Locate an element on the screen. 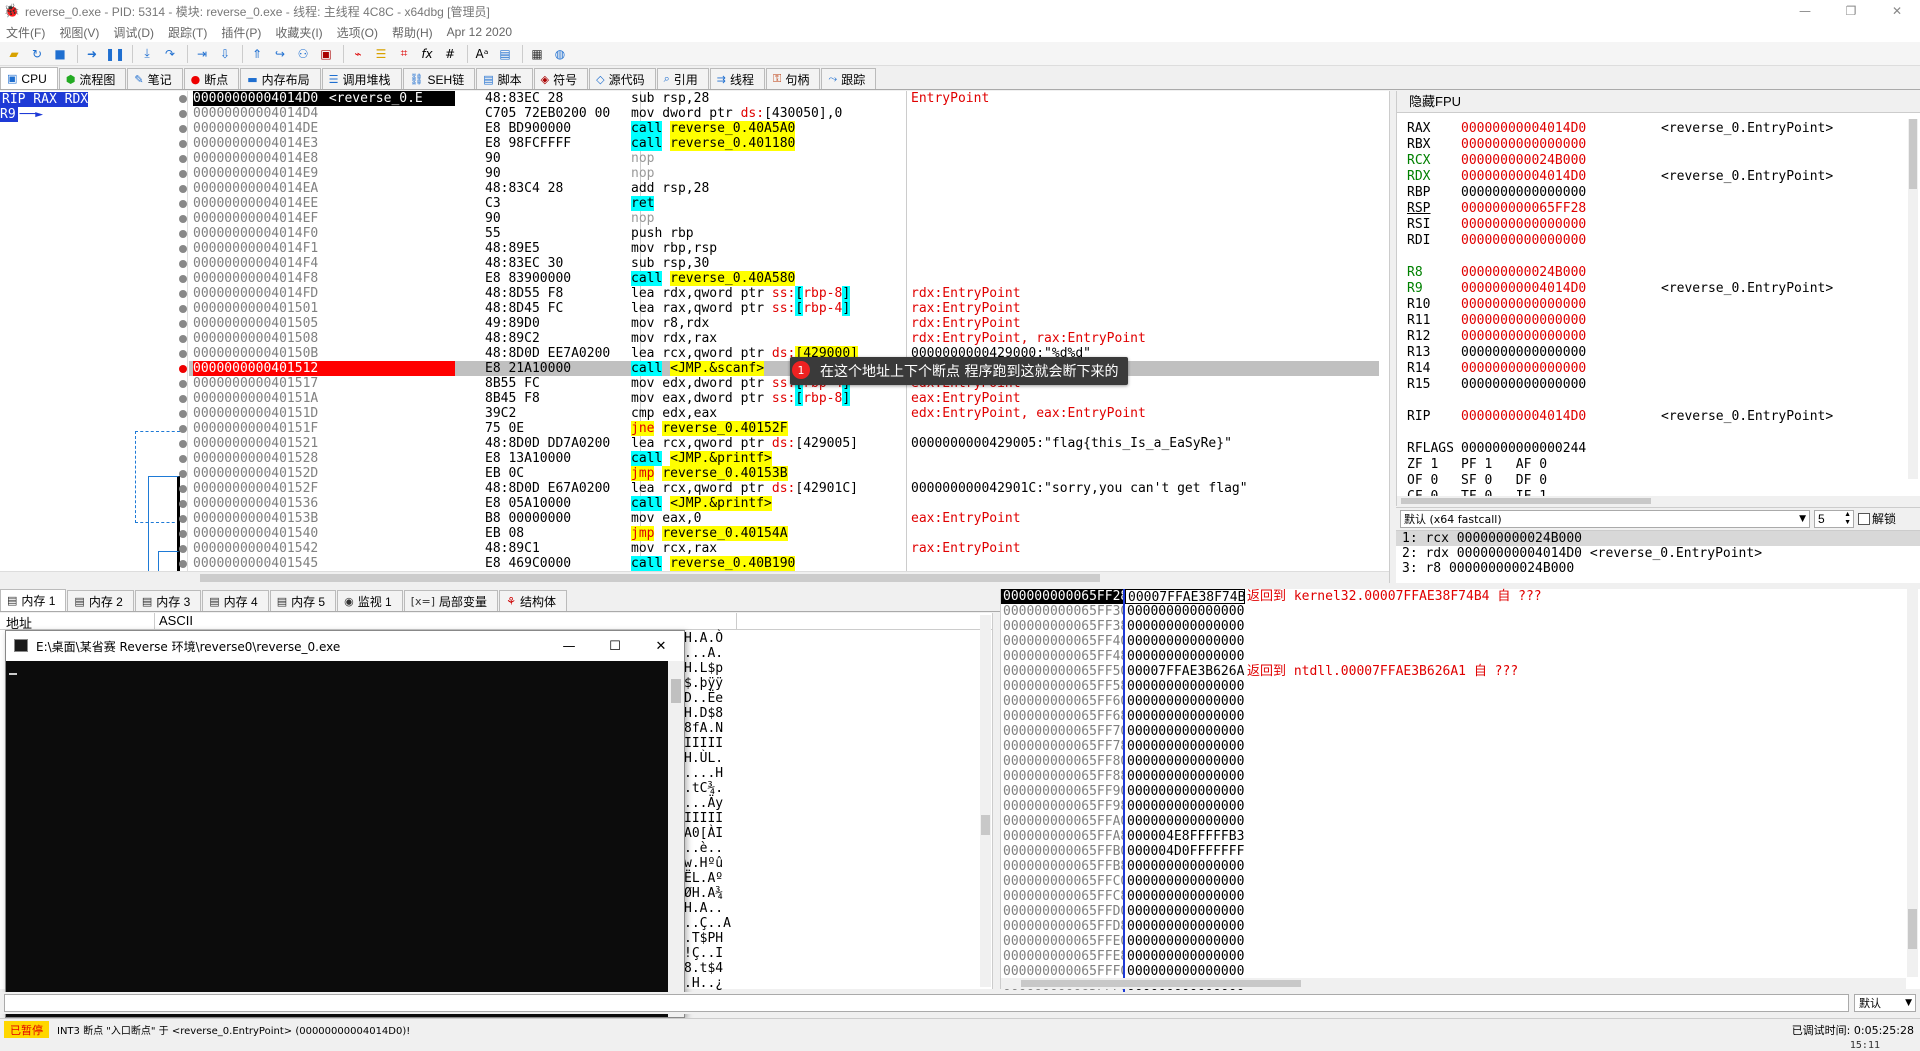 The height and width of the screenshot is (1051, 1920). stack-address: 000000000065FF50 is located at coordinates (1062, 671).